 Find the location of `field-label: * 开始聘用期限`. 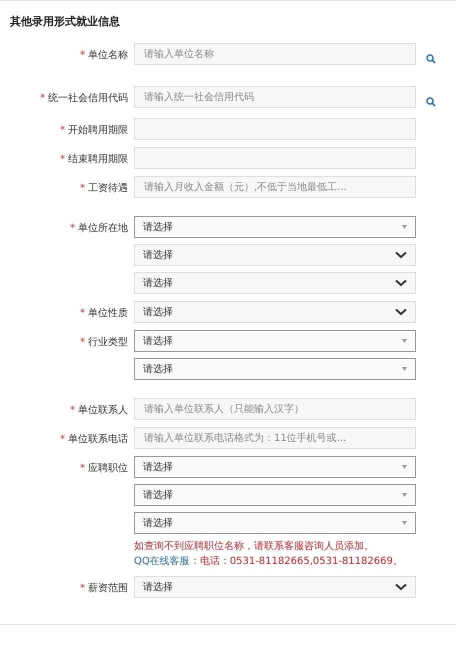

field-label: * 开始聘用期限 is located at coordinates (93, 131).